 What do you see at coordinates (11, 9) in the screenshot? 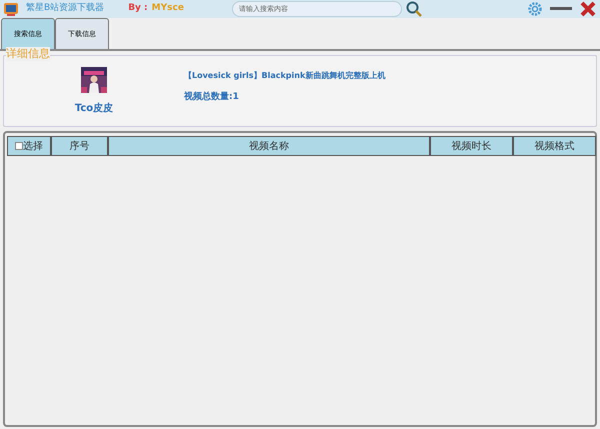
I see `tv-icon` at bounding box center [11, 9].